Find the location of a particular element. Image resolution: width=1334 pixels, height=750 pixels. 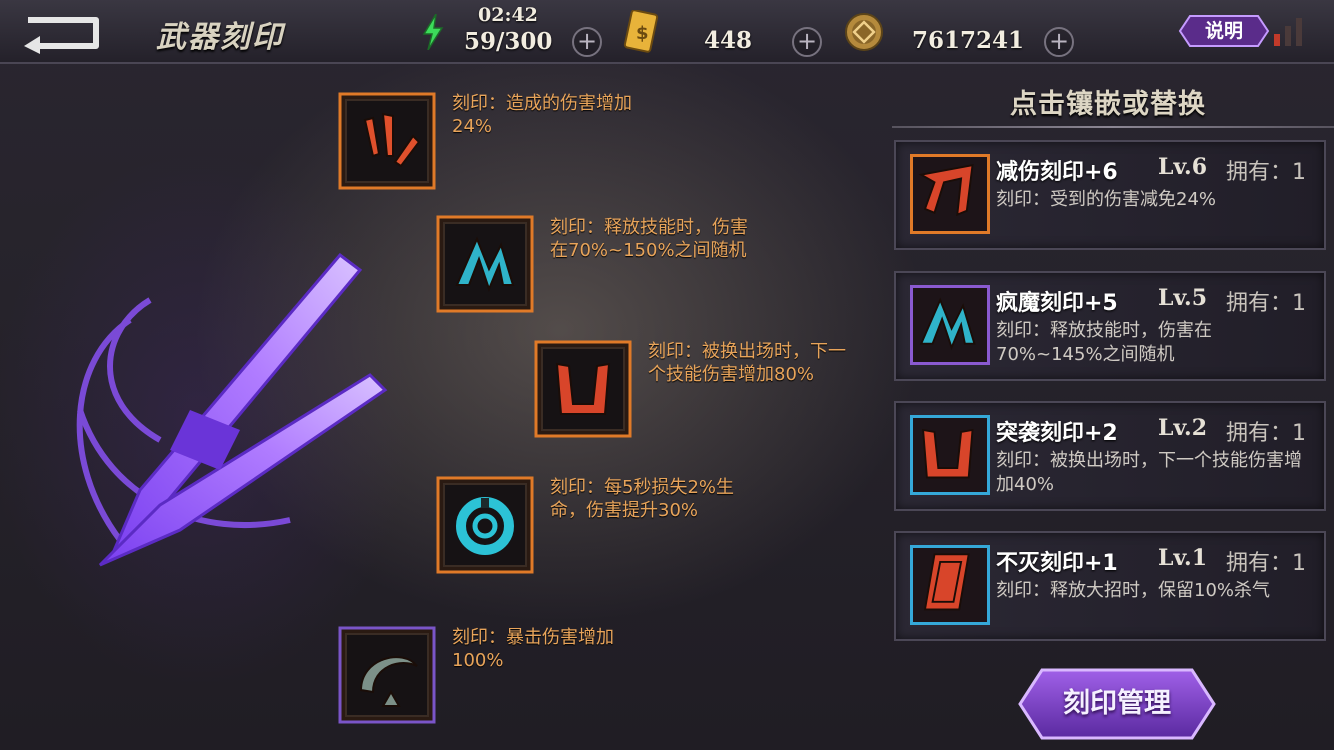

rune-name: 突袭刻印+2 is located at coordinates (1057, 433).